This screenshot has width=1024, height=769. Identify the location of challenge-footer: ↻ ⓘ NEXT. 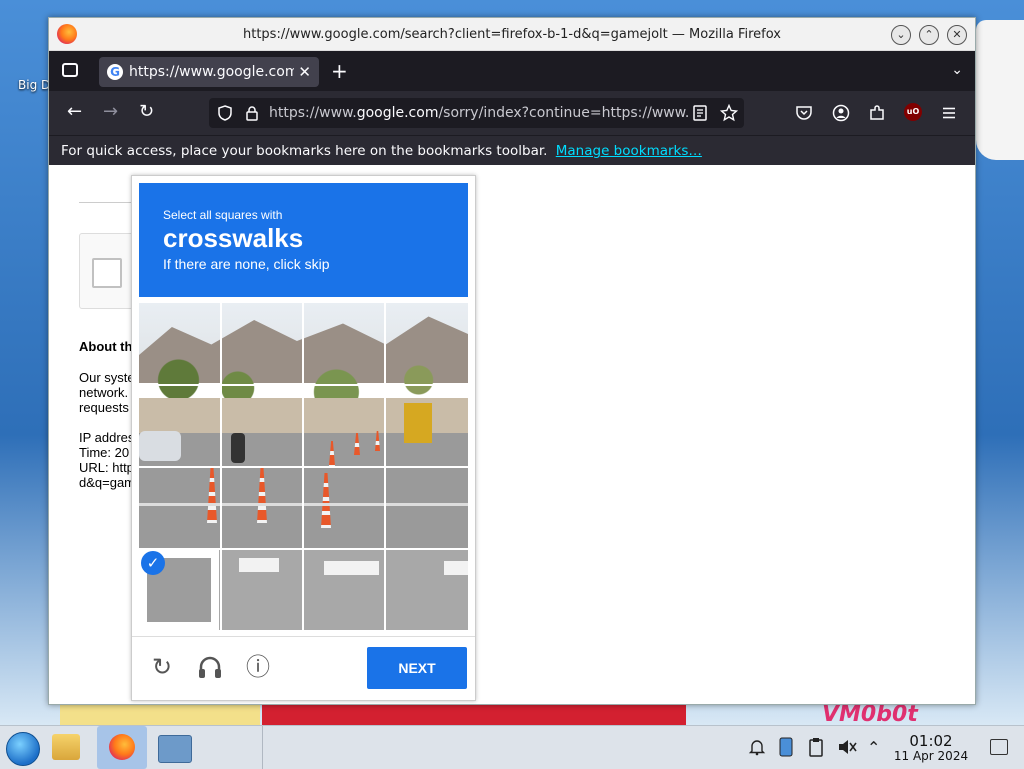
(303, 668).